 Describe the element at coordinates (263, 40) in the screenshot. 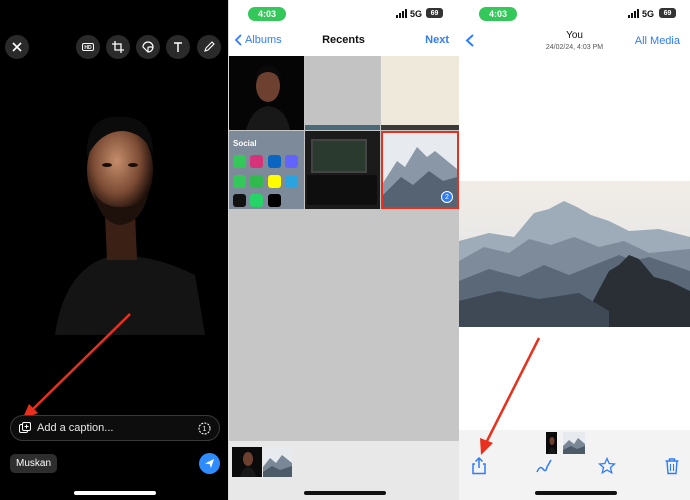

I see `albums-label: Albums` at that location.